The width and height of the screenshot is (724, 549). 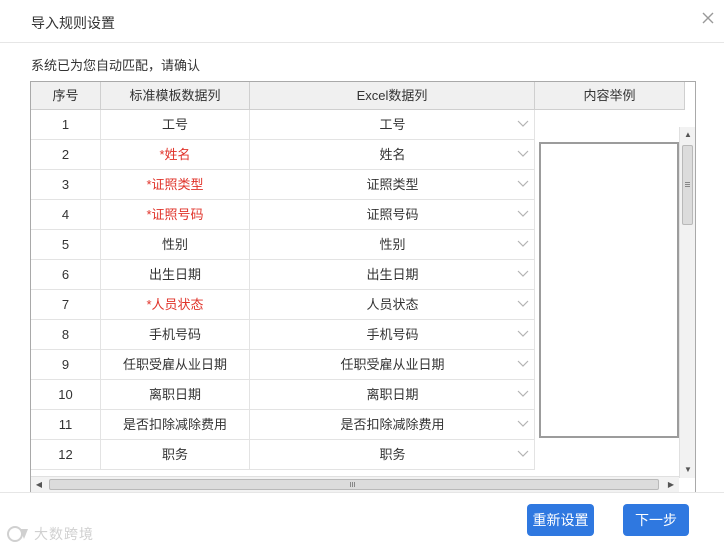 I want to click on table-row: 3 *证照类型 证照类型, so click(x=283, y=185).